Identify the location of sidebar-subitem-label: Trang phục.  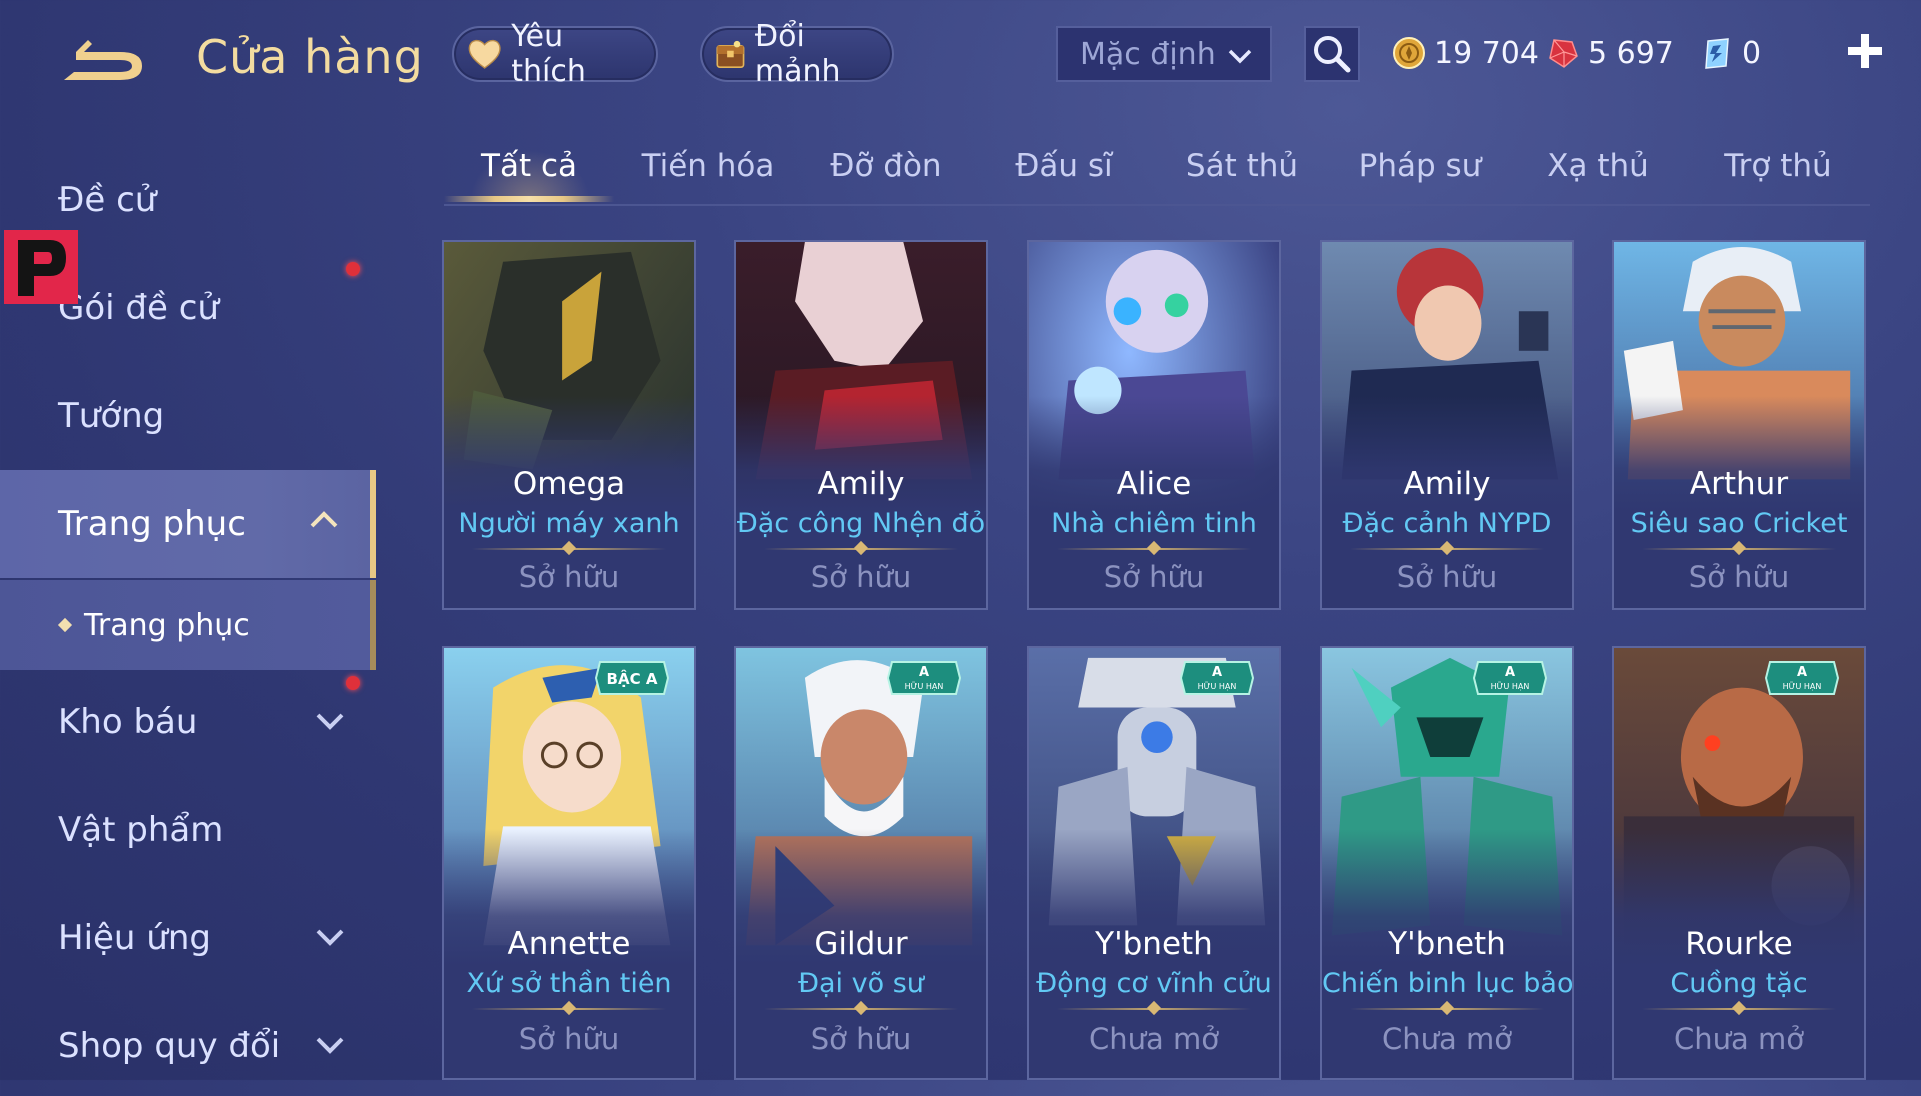
(167, 625).